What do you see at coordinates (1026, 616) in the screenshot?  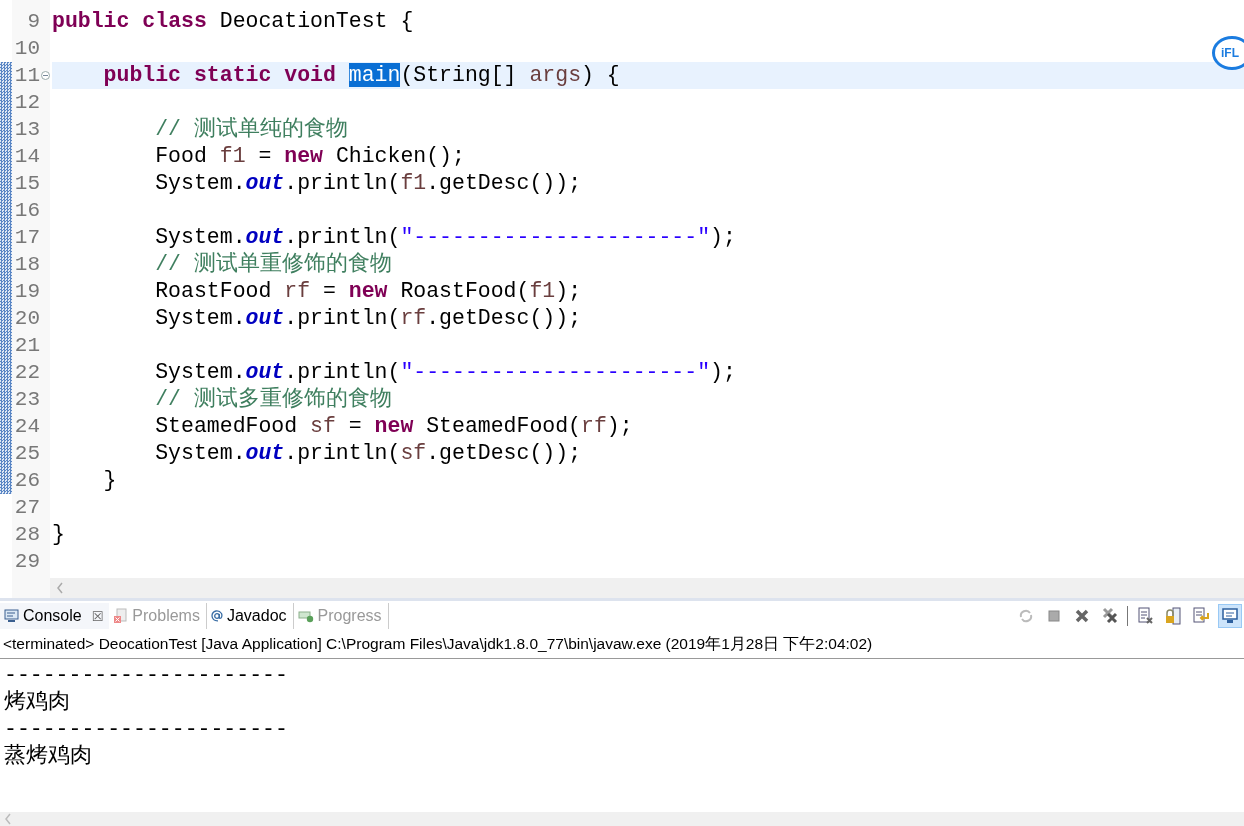 I see `sync-icon` at bounding box center [1026, 616].